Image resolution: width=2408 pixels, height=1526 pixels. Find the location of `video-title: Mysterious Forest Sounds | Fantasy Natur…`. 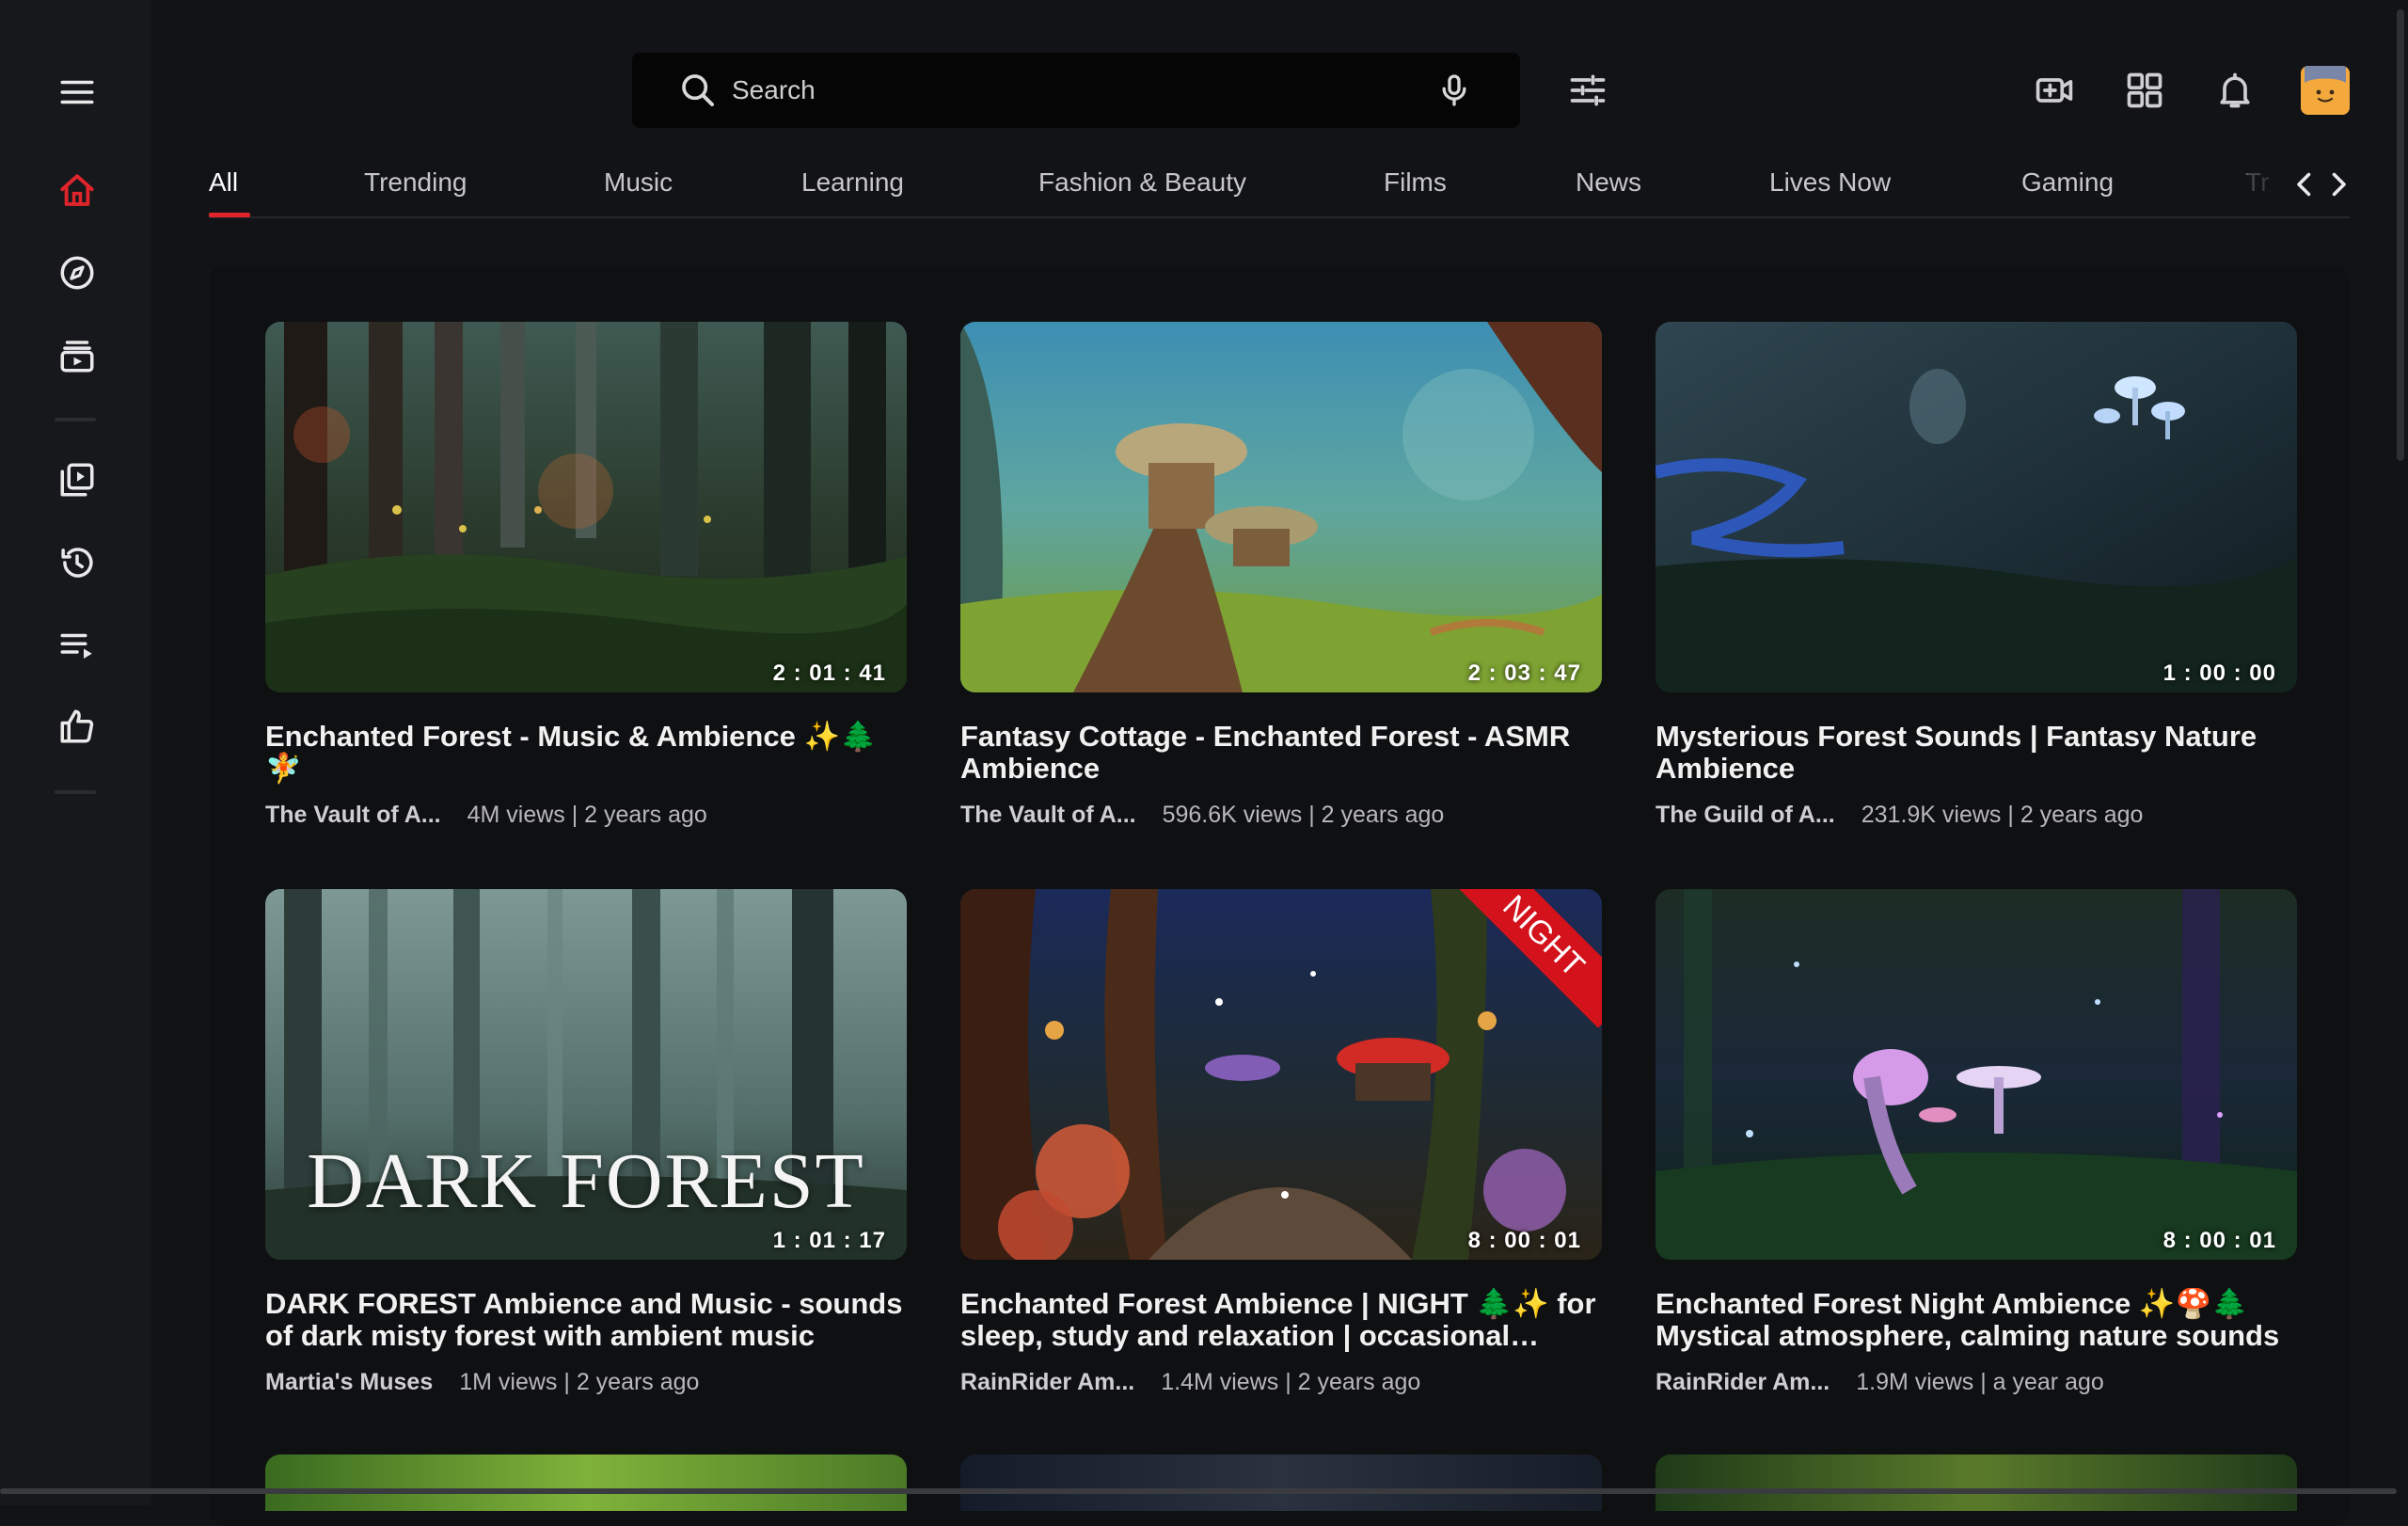

video-title: Mysterious Forest Sounds | Fantasy Natur… is located at coordinates (1977, 753).